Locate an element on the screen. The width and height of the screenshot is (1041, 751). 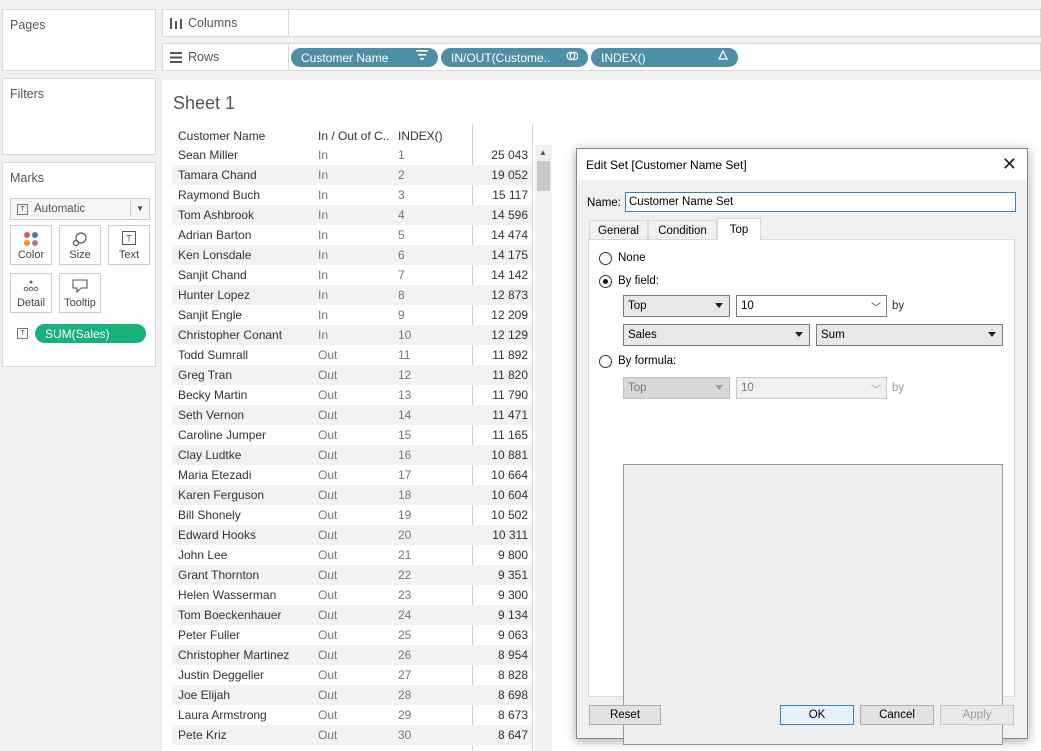
set-icon is located at coordinates (572, 57).